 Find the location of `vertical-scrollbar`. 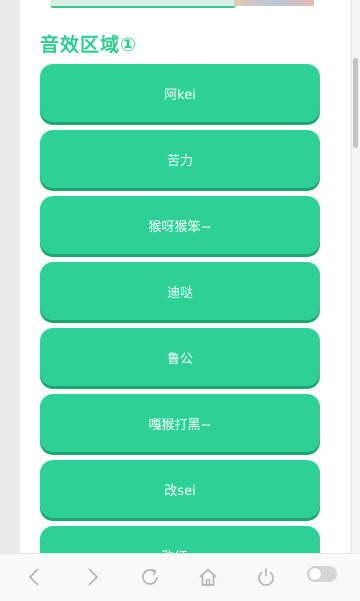

vertical-scrollbar is located at coordinates (356, 276).